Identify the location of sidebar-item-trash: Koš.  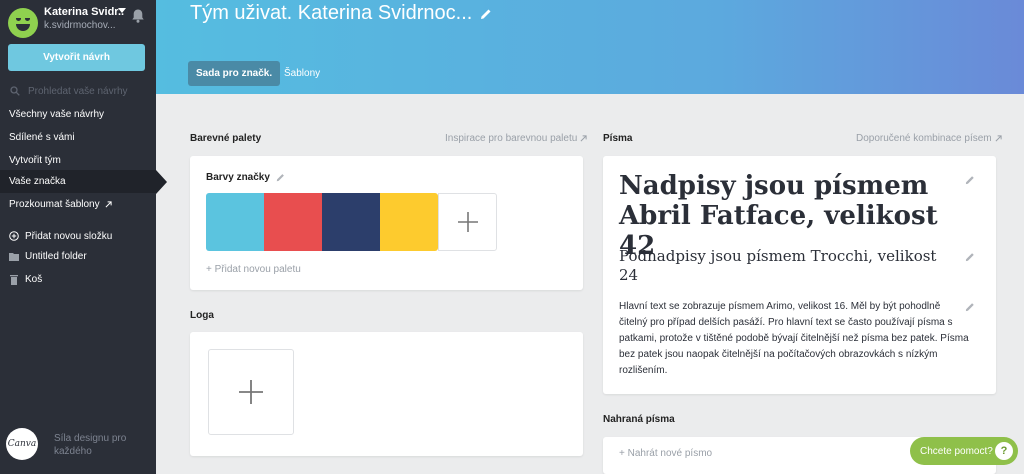
(25, 279).